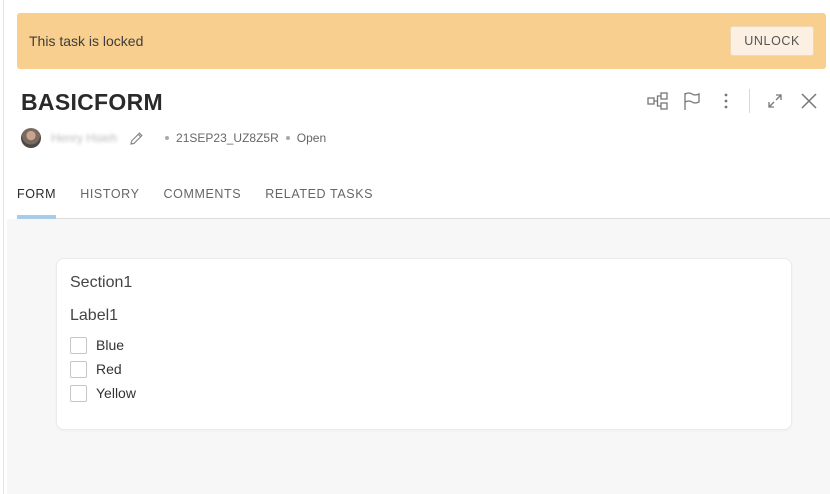 Image resolution: width=830 pixels, height=494 pixels. Describe the element at coordinates (92, 102) in the screenshot. I see `task-title: BASICFORM` at that location.